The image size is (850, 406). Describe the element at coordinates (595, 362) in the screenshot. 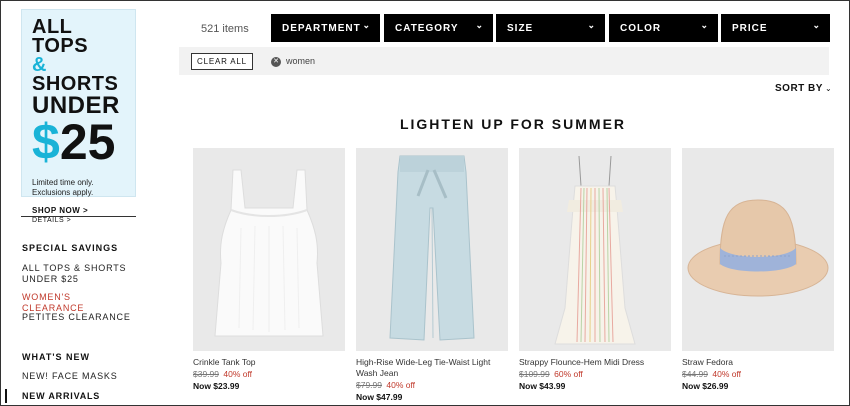

I see `product-name: Strappy Flounce-Hem Midi Dress` at that location.